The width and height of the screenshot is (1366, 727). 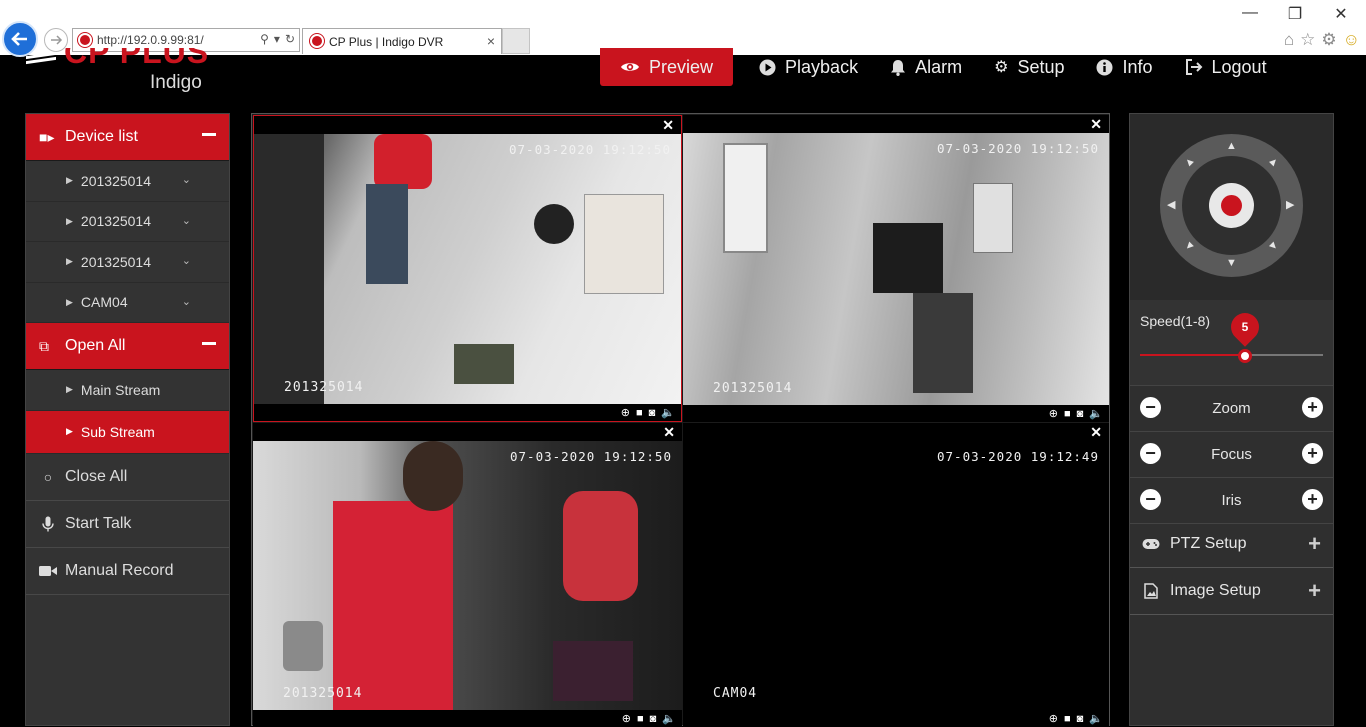 I want to click on pan-left-icon: ◀, so click(x=1171, y=204).